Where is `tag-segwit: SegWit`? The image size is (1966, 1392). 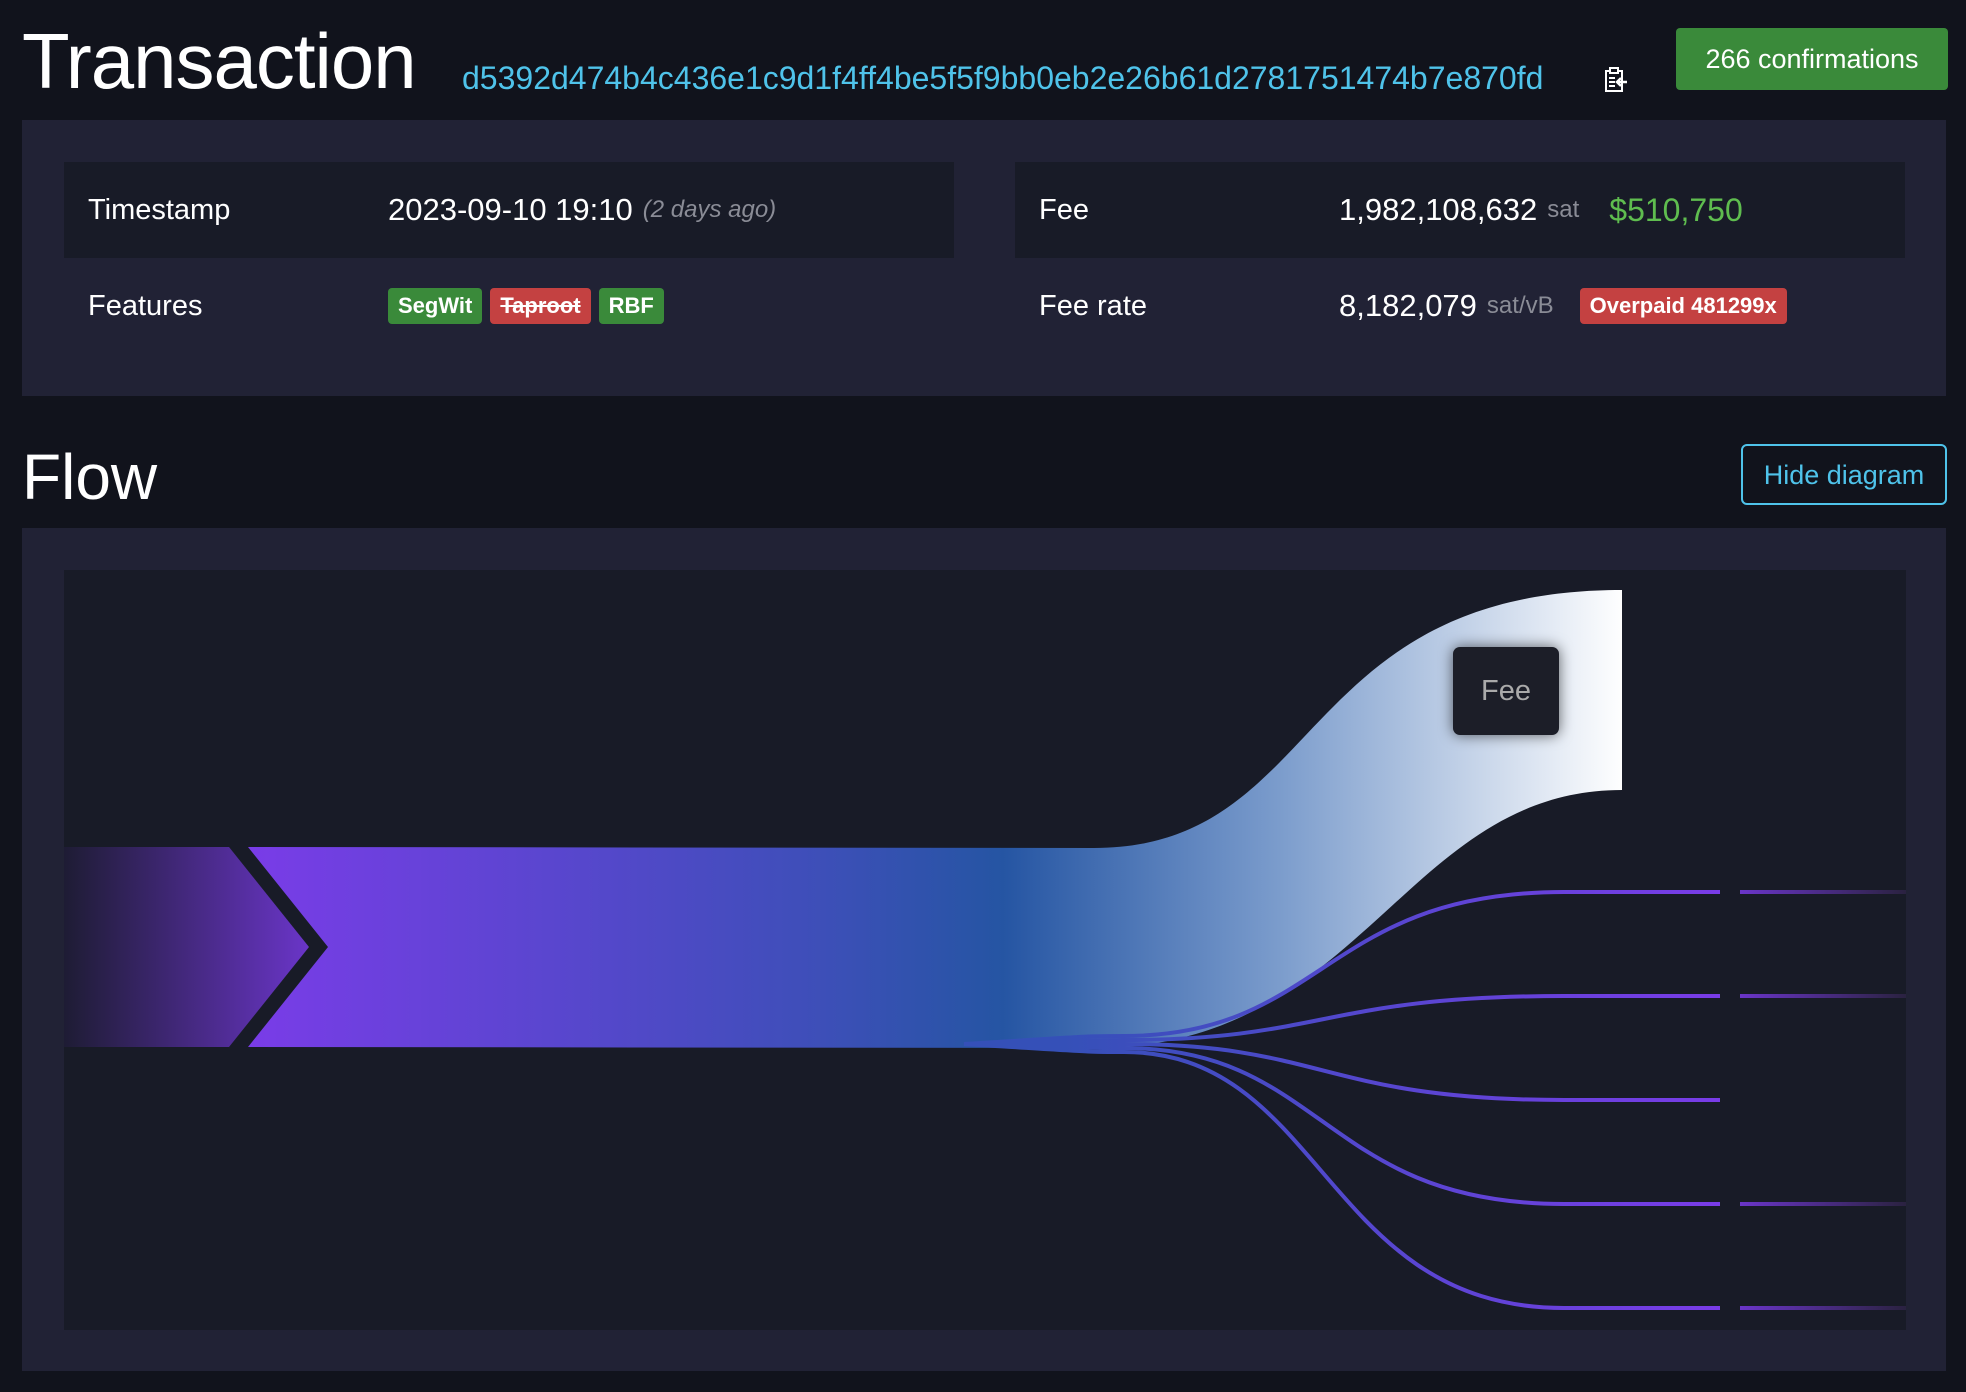 tag-segwit: SegWit is located at coordinates (435, 306).